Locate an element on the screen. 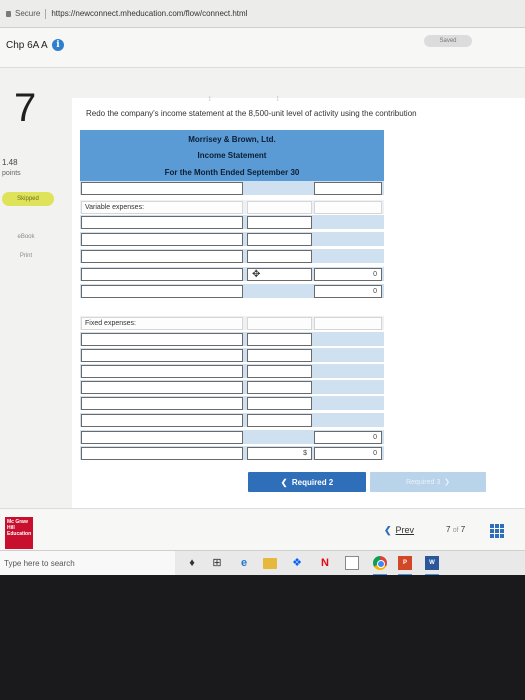 The height and width of the screenshot is (700, 525). table-row: $ 0 is located at coordinates (232, 453).